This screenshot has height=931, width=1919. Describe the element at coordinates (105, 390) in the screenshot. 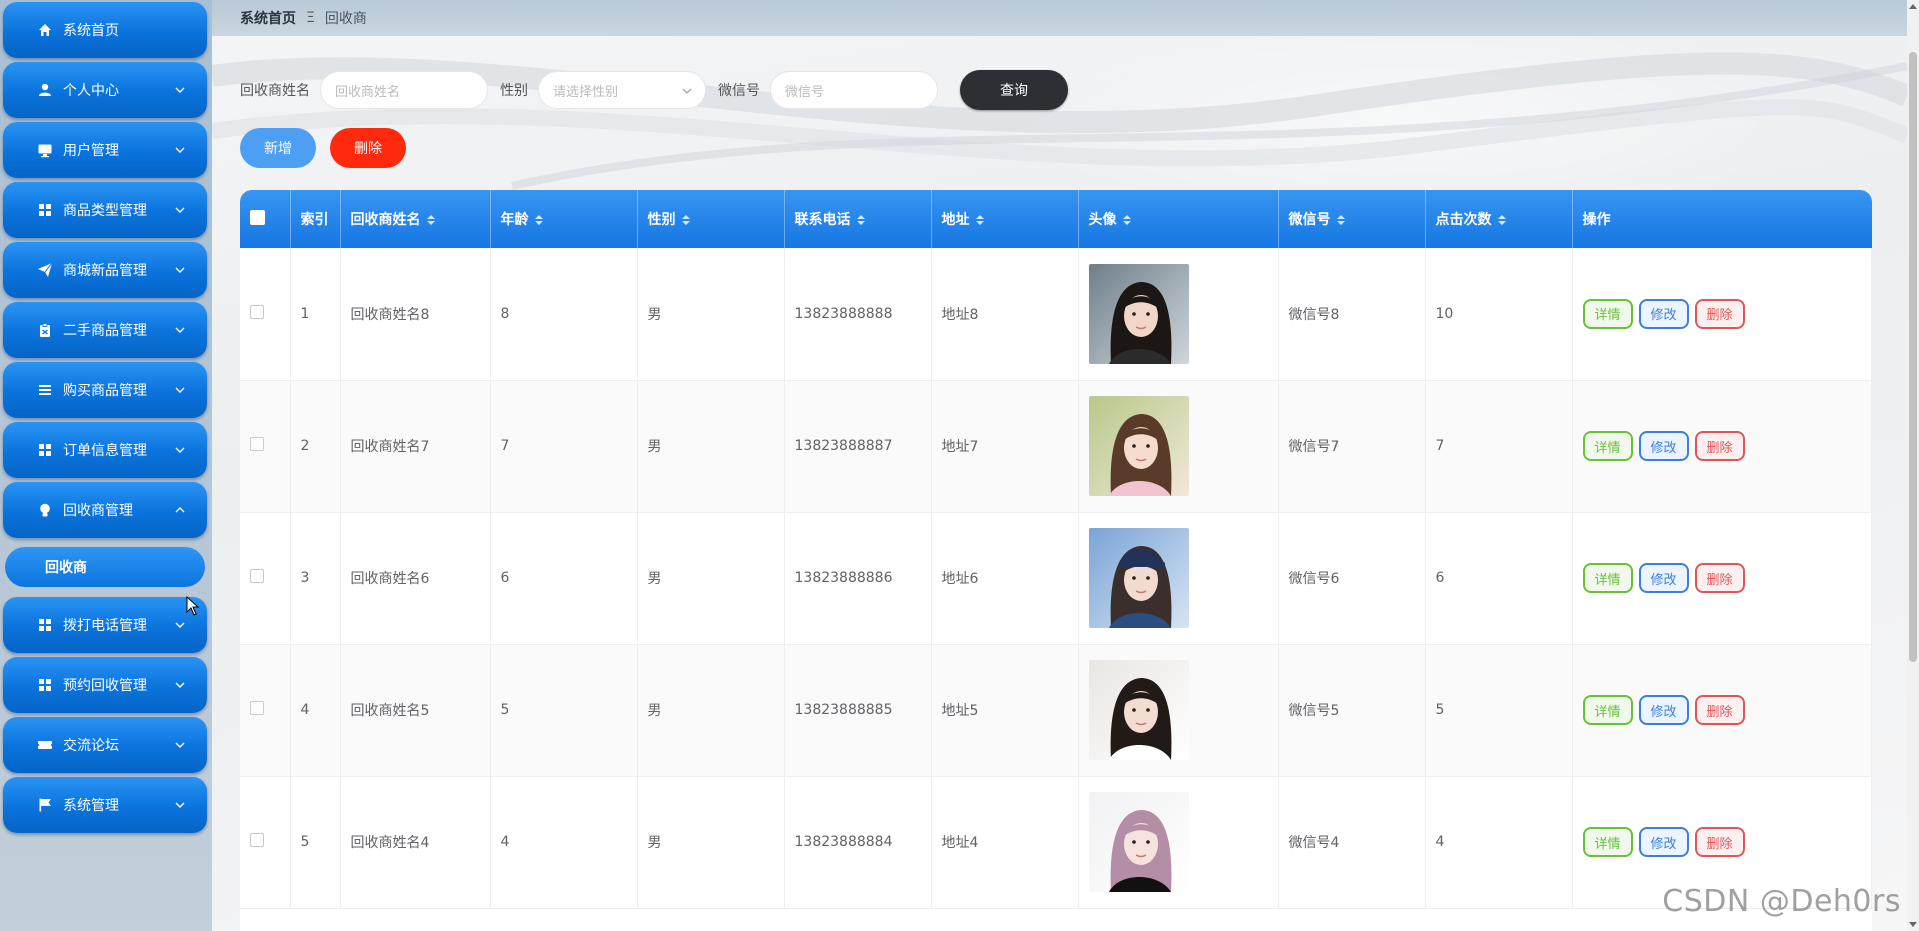

I see `sidebar-item-7: 购买商品管理` at that location.